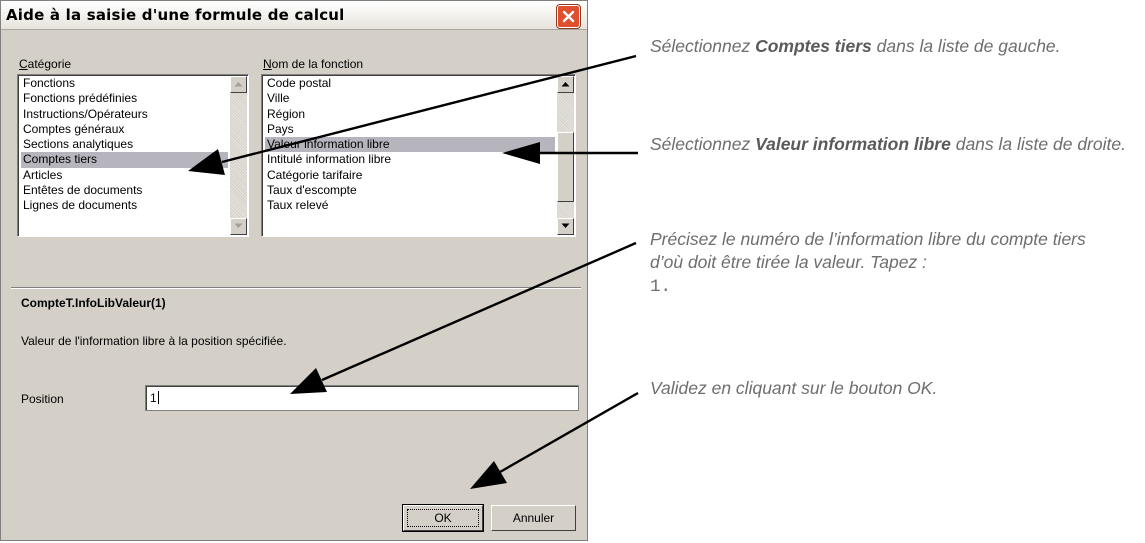 This screenshot has height=543, width=1145. What do you see at coordinates (124, 190) in the screenshot?
I see `category-item: Entêtes de documents` at bounding box center [124, 190].